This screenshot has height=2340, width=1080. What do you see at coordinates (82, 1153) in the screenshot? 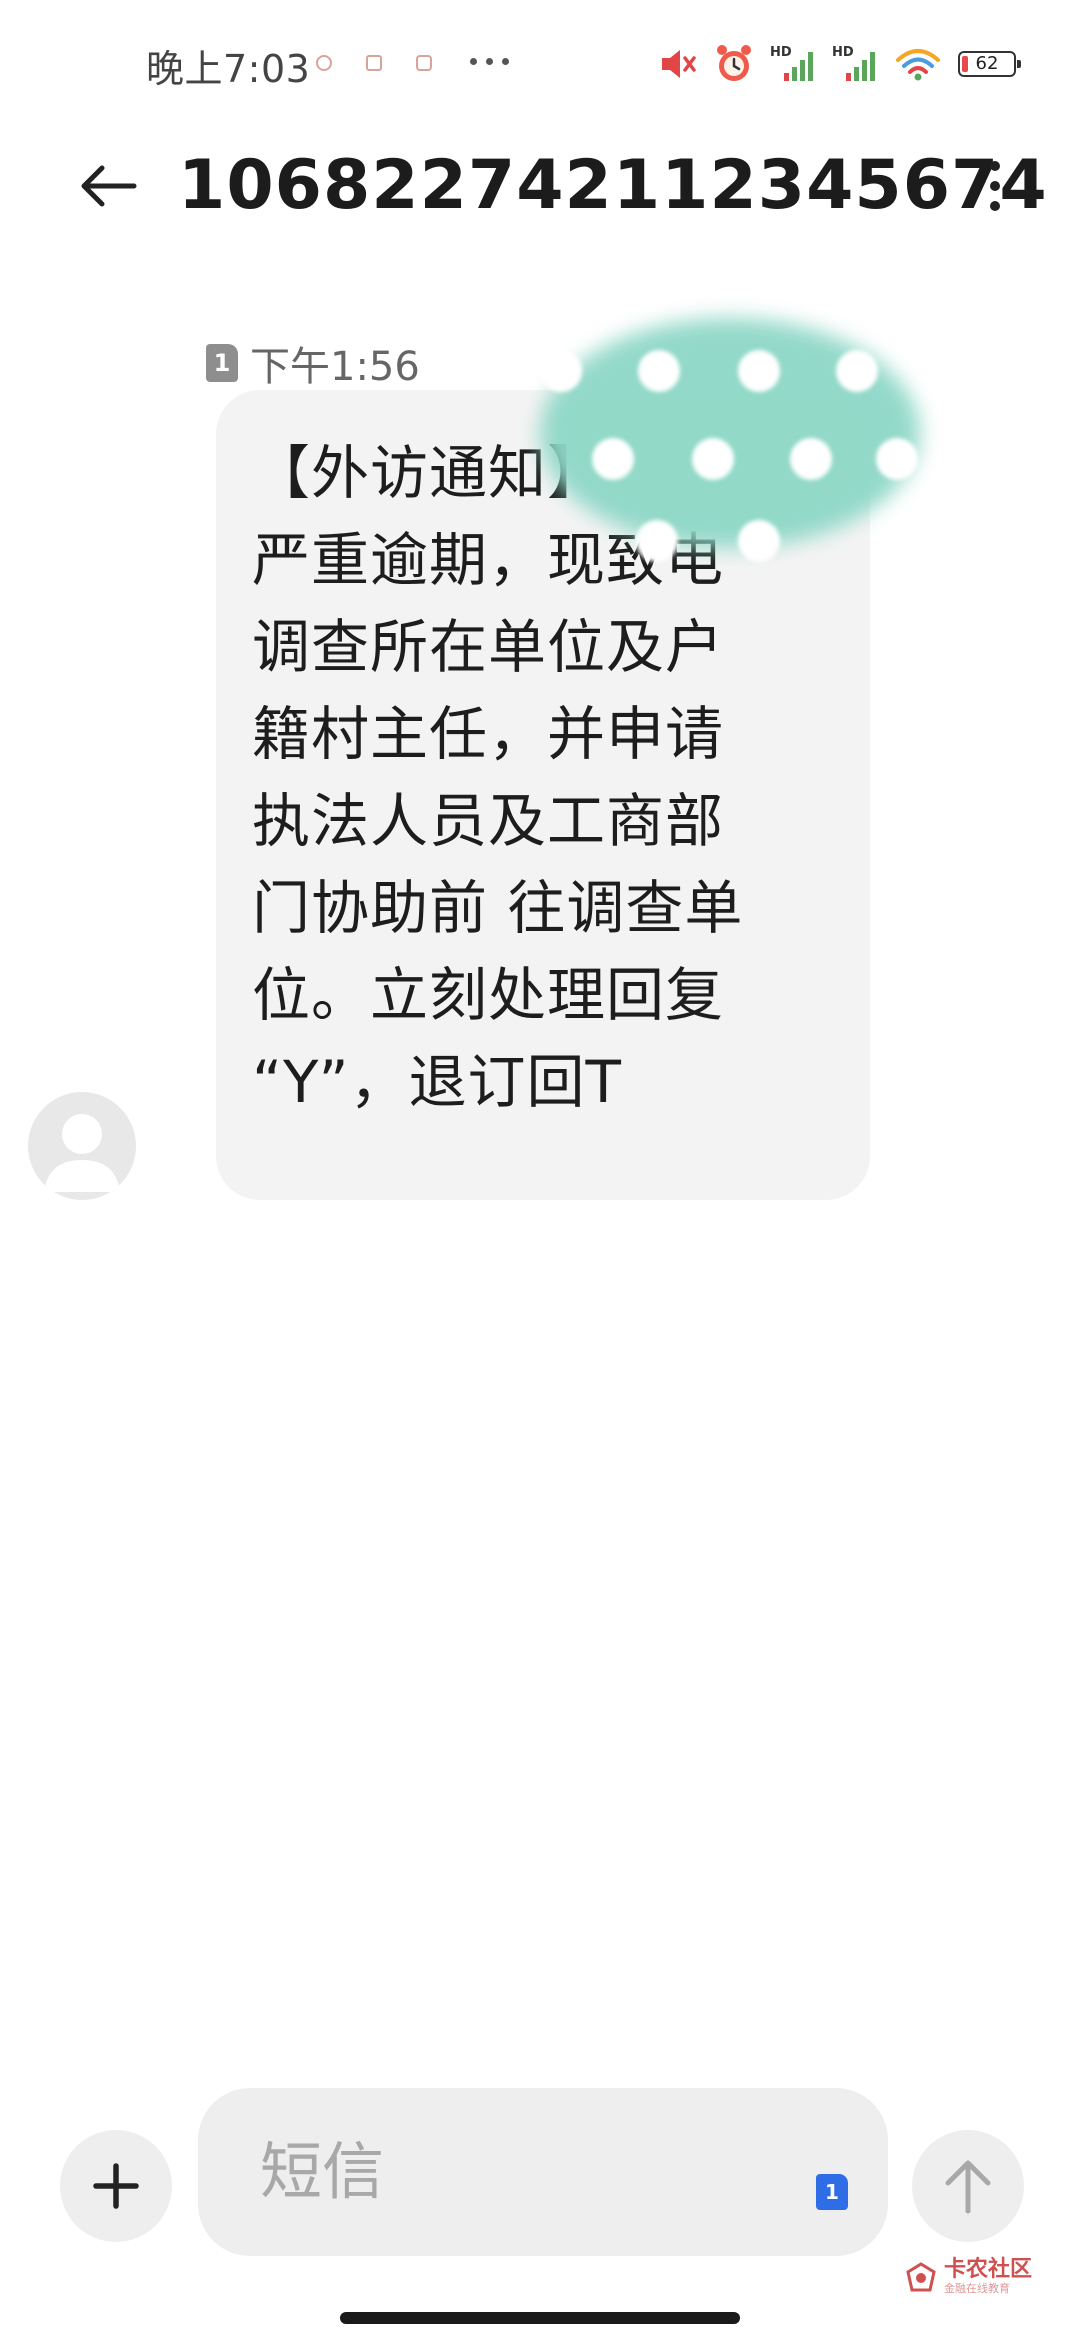
I see `person-icon` at bounding box center [82, 1153].